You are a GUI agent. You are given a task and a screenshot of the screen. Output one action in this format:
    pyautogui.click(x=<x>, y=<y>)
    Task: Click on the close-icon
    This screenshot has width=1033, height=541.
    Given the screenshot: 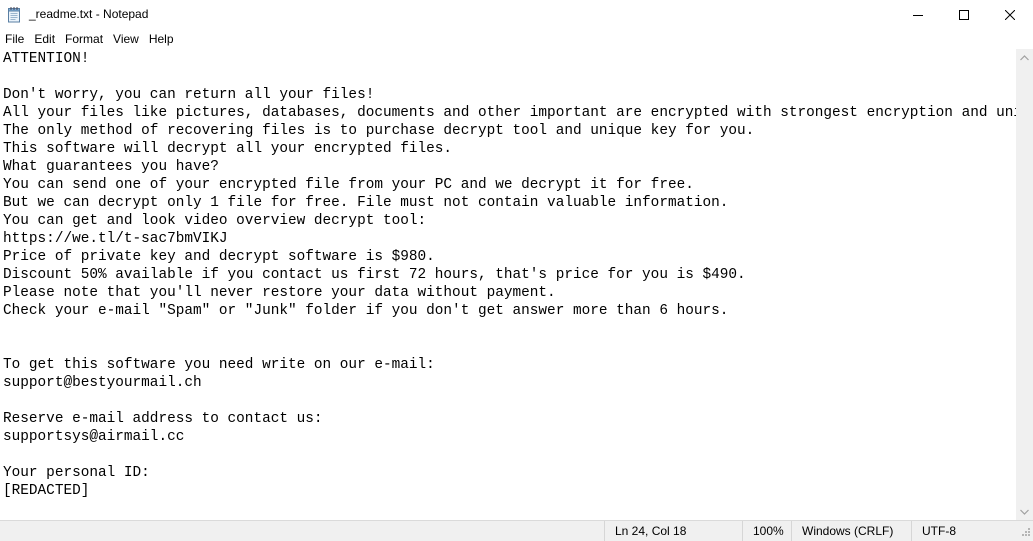 What is the action you would take?
    pyautogui.click(x=1010, y=15)
    